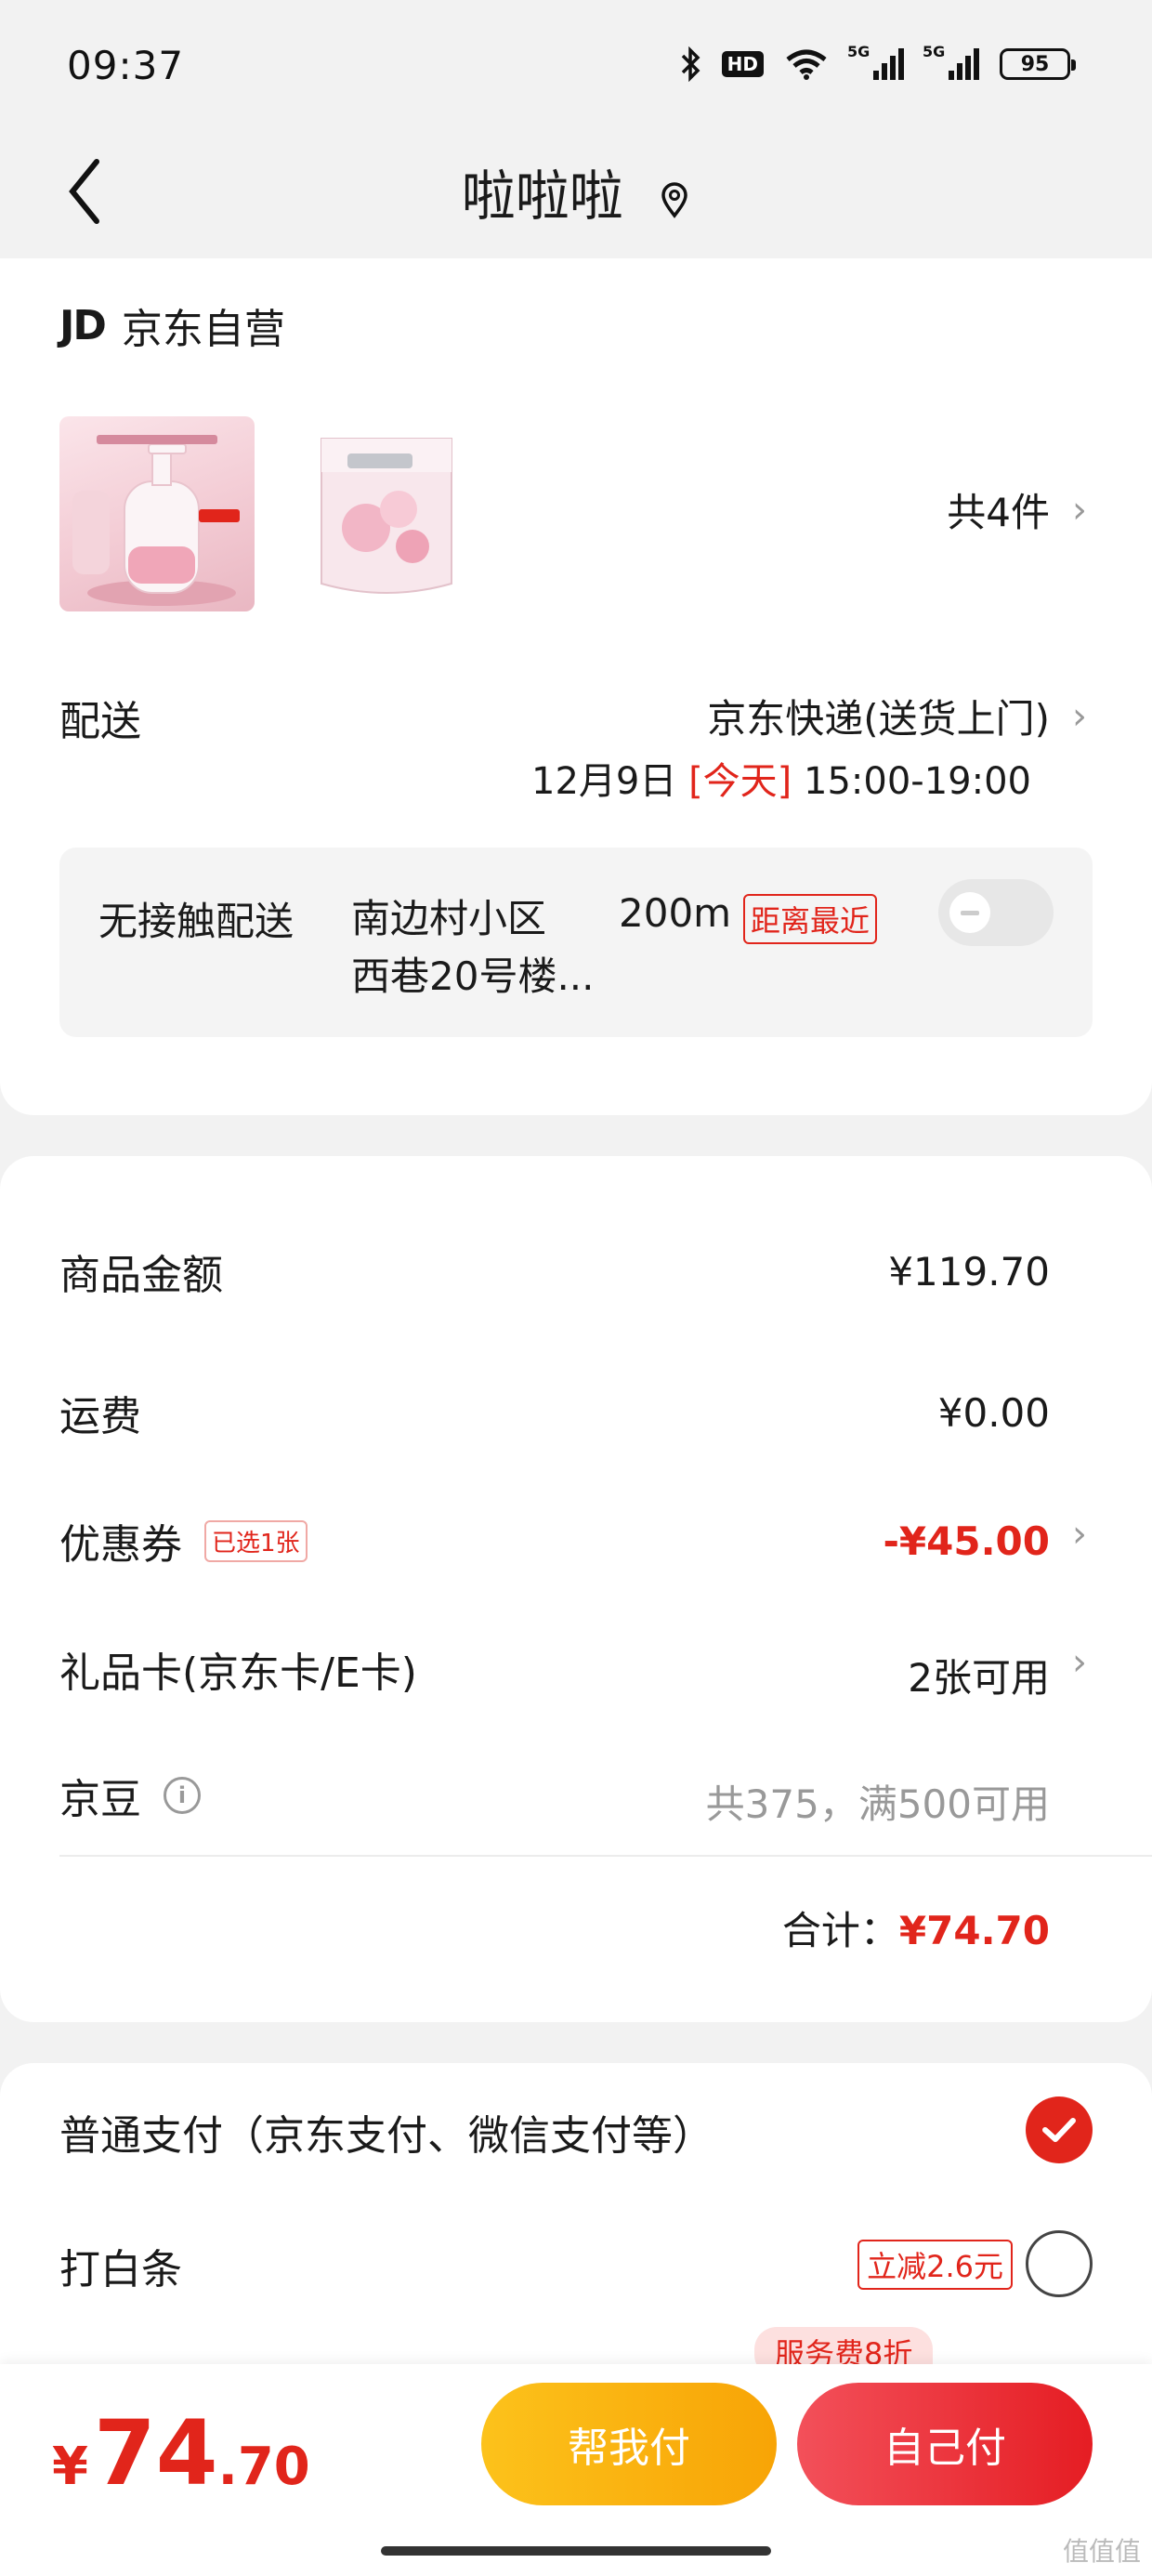 The height and width of the screenshot is (2576, 1152). What do you see at coordinates (1038, 64) in the screenshot?
I see `battery-icon: 95` at bounding box center [1038, 64].